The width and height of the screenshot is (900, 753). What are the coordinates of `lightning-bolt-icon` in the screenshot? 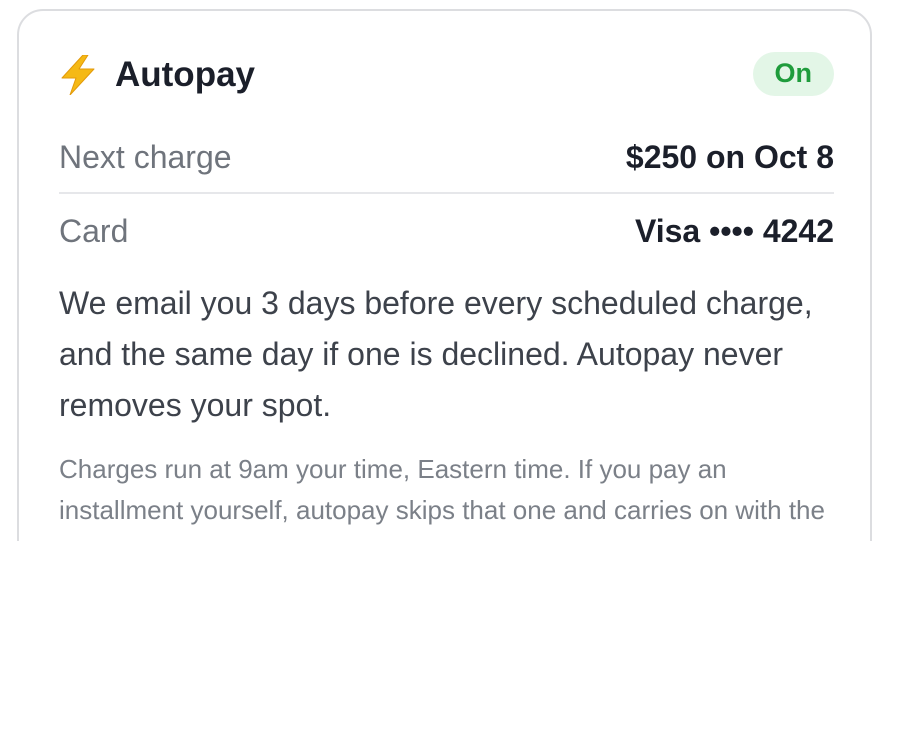 It's located at (78, 75).